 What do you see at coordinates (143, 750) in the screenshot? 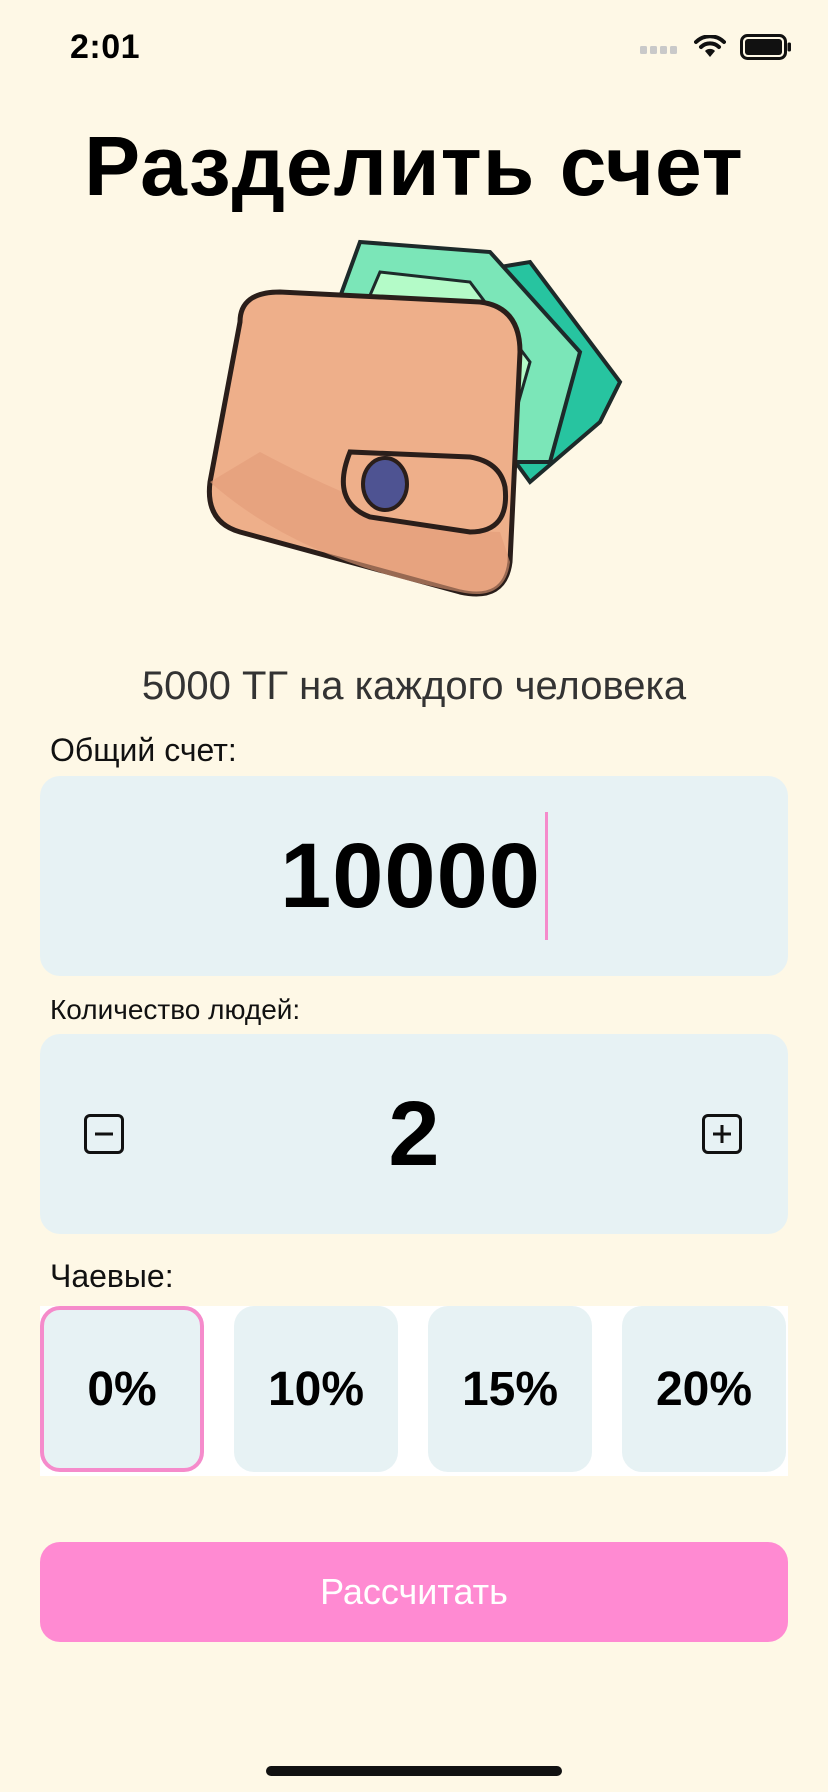
I see `total-bill-label: Общий счет:` at bounding box center [143, 750].